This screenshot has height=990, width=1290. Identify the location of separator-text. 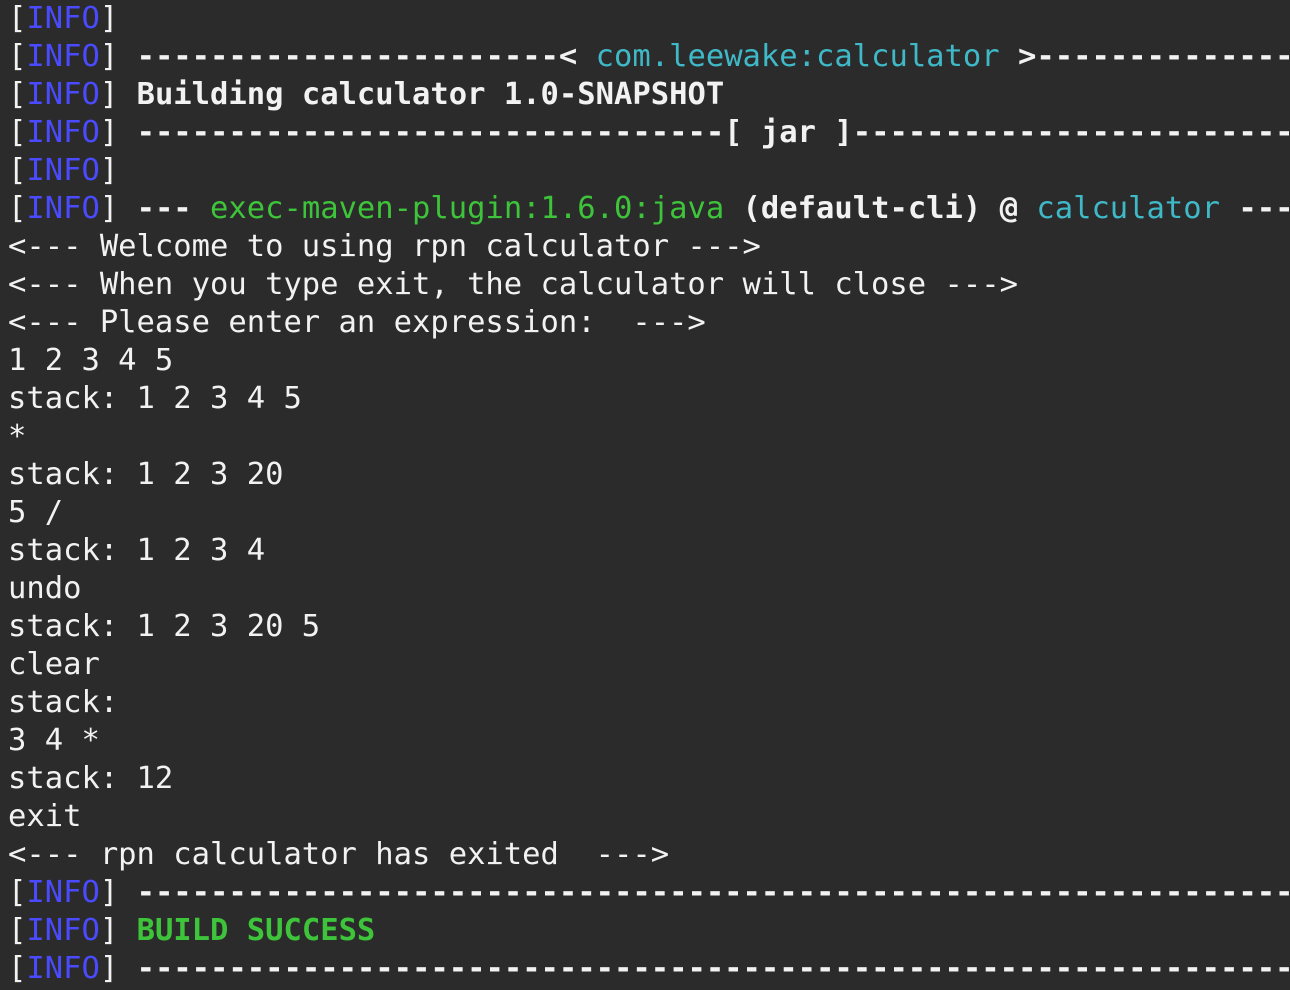
(127, 56).